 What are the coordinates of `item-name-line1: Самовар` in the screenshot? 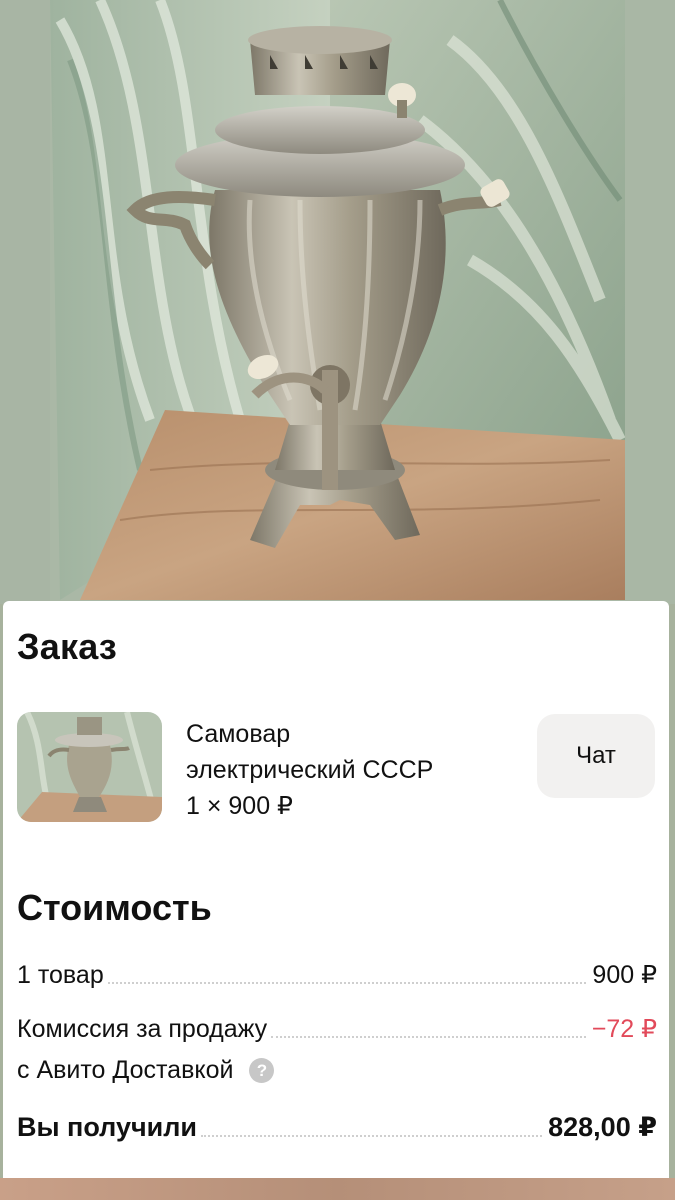 It's located at (238, 734).